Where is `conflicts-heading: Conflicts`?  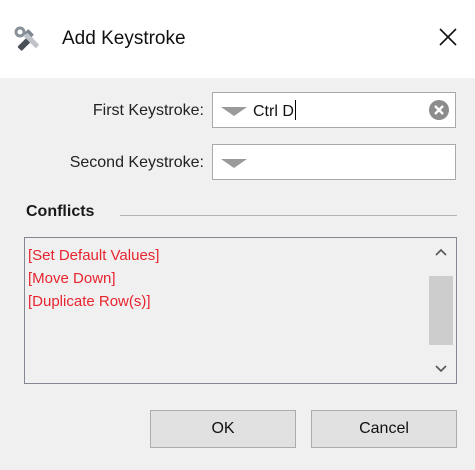 conflicts-heading: Conflicts is located at coordinates (60, 211).